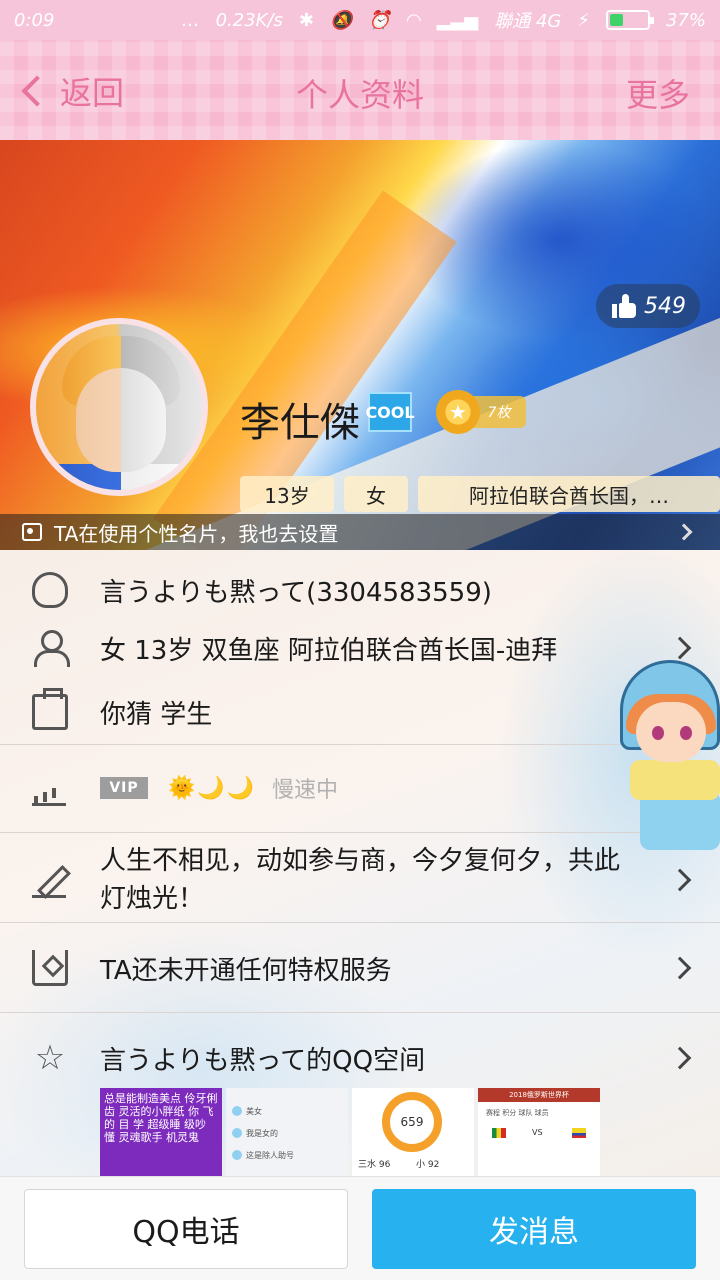 This screenshot has height=1280, width=720. I want to click on thumbnail-text: VS, so click(537, 1132).